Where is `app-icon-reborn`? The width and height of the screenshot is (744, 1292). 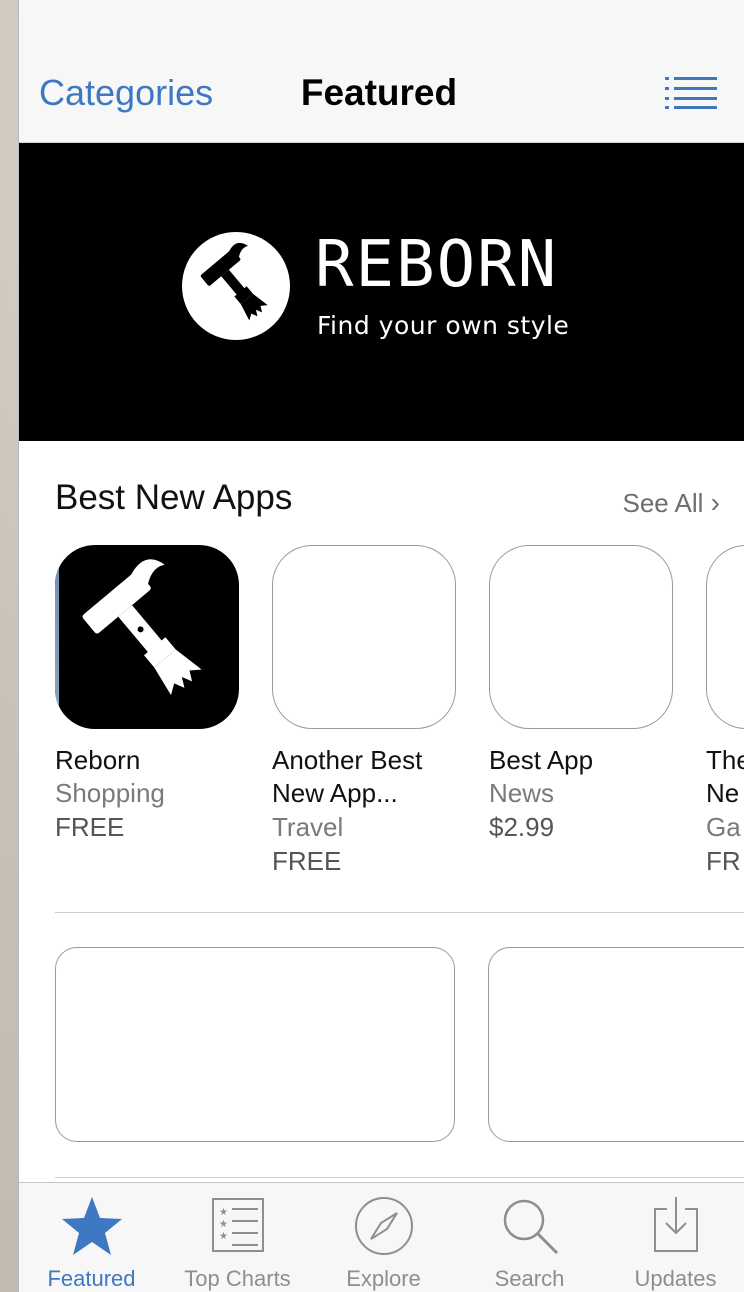 app-icon-reborn is located at coordinates (147, 637).